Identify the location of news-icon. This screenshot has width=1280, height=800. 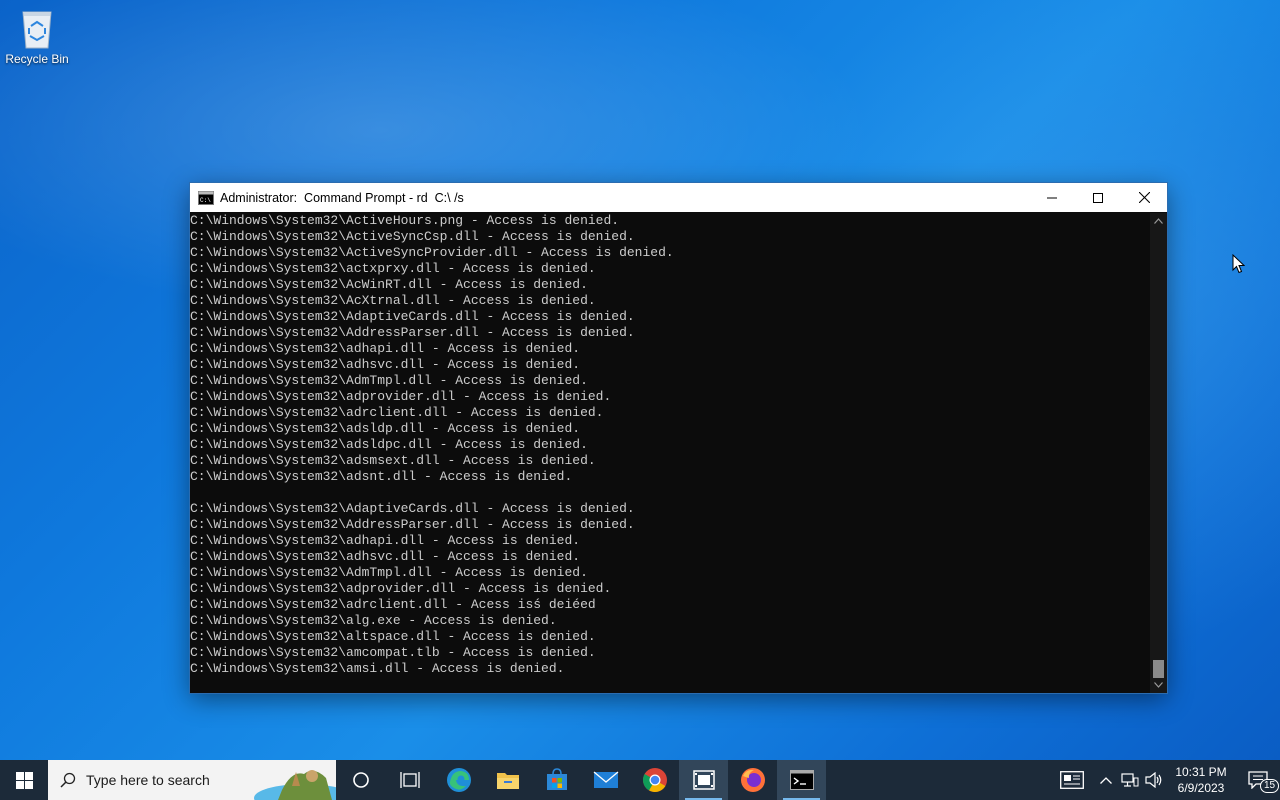
(1072, 780).